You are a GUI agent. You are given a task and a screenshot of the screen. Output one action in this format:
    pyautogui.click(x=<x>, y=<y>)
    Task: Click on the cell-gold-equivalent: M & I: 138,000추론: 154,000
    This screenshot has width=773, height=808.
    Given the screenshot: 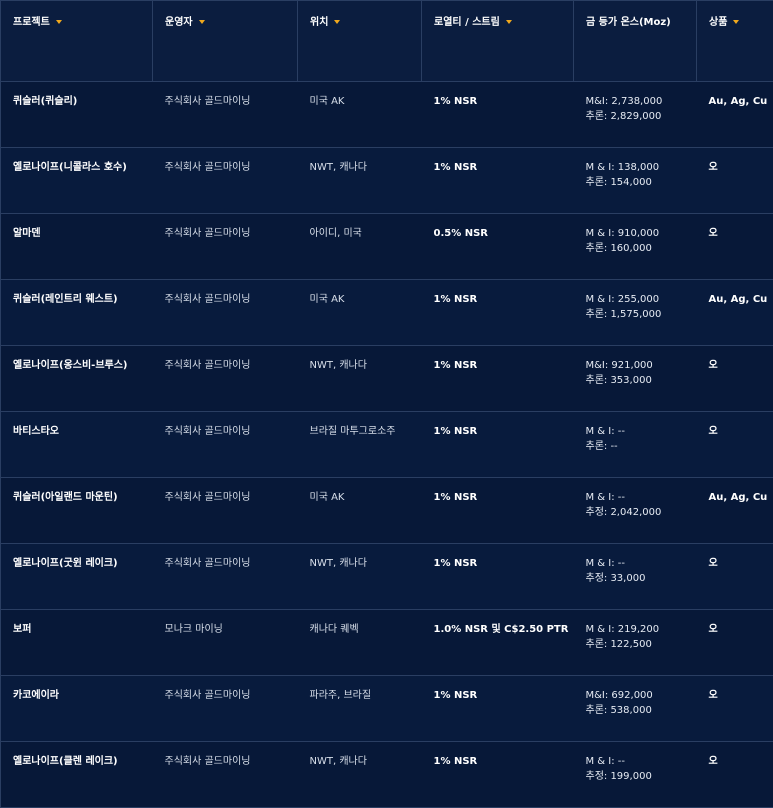 What is the action you would take?
    pyautogui.click(x=635, y=181)
    